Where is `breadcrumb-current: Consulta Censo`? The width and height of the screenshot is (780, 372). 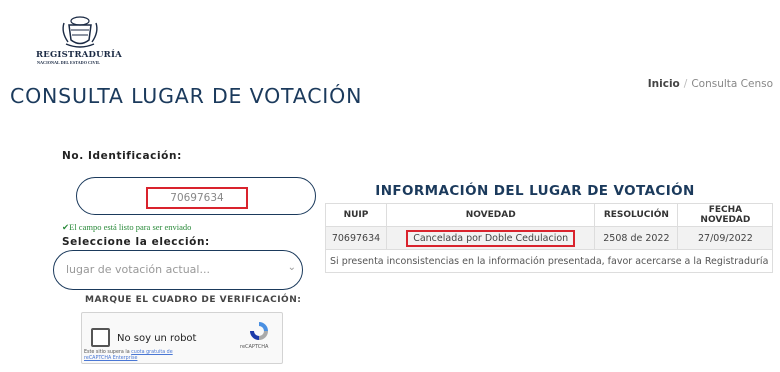
breadcrumb-current: Consulta Censo is located at coordinates (732, 84).